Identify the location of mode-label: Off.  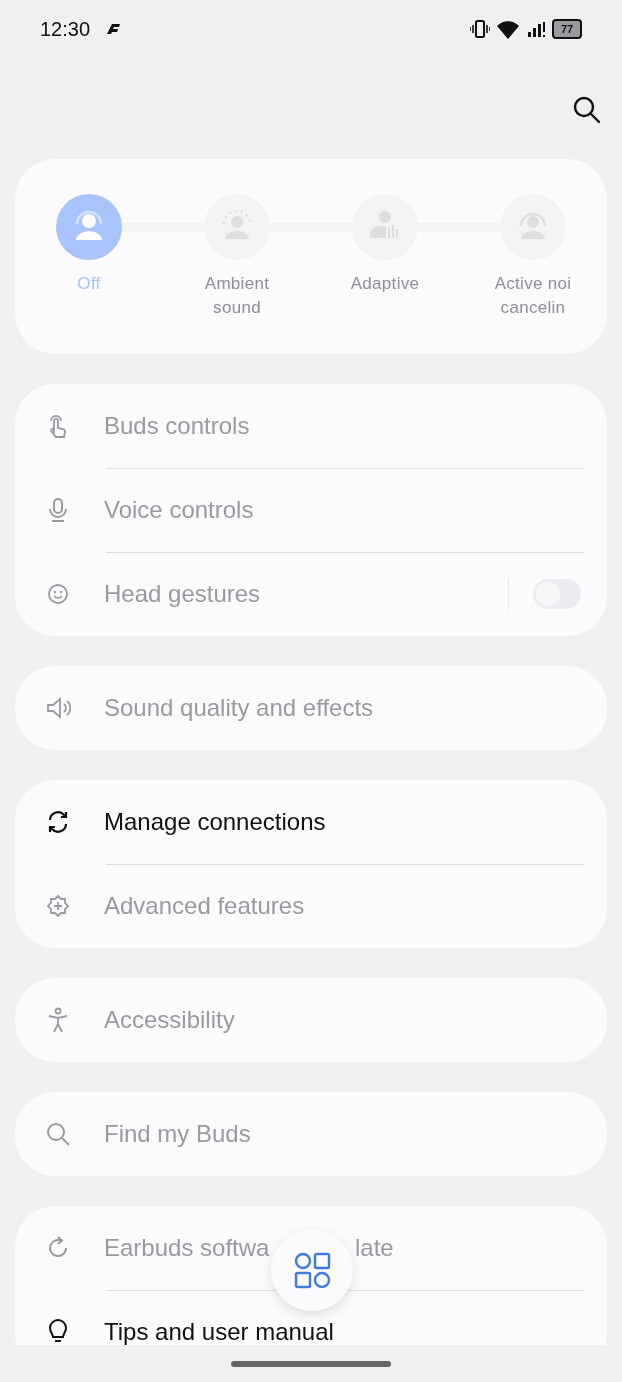
(89, 284).